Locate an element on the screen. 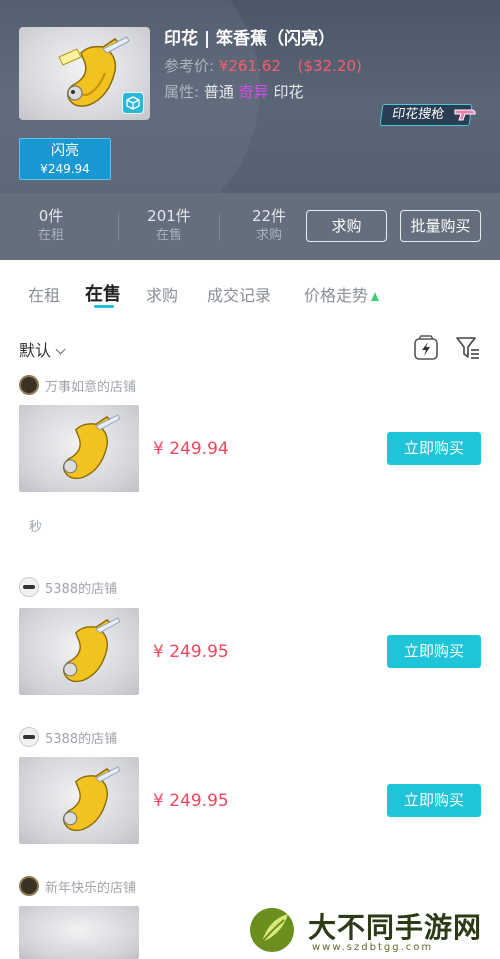 This screenshot has width=500, height=959. watermark-url: www.szdbtgg.com is located at coordinates (373, 947).